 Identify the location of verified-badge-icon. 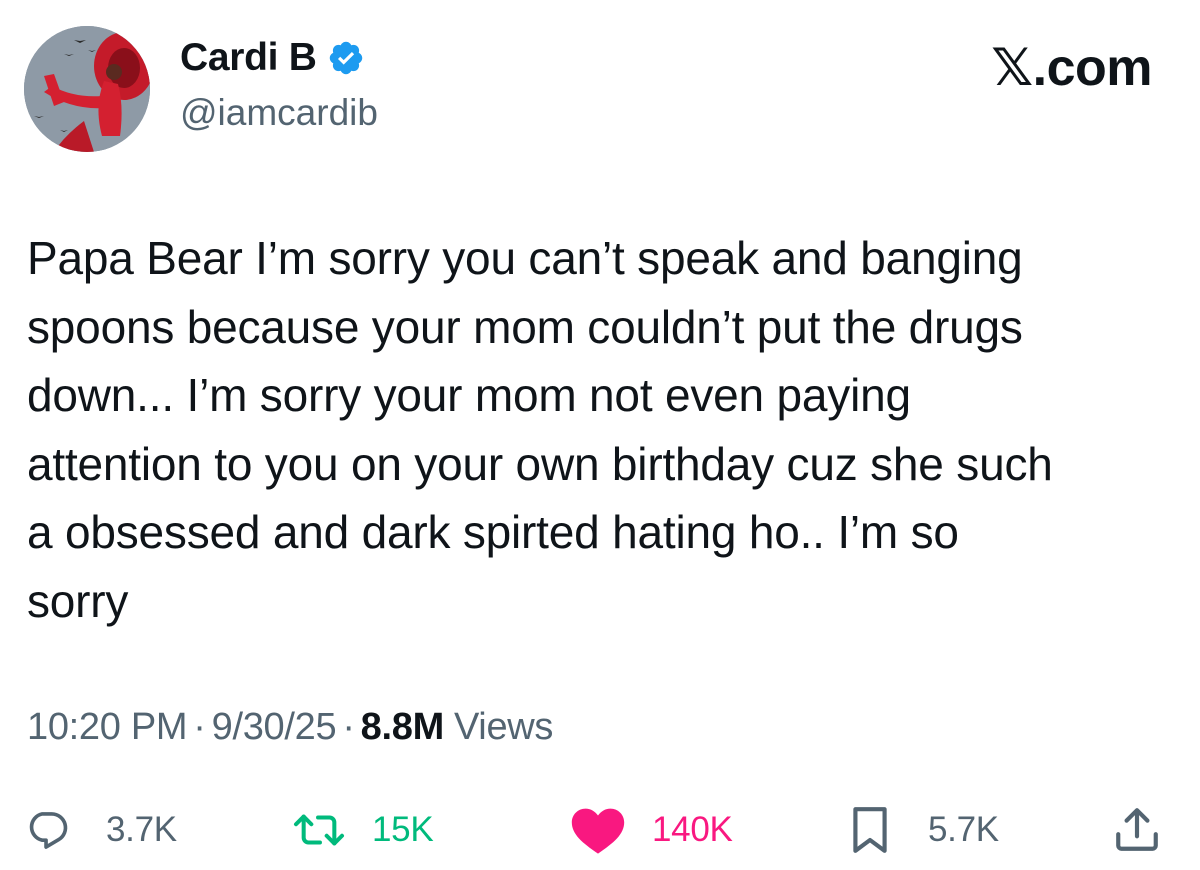
(346, 58).